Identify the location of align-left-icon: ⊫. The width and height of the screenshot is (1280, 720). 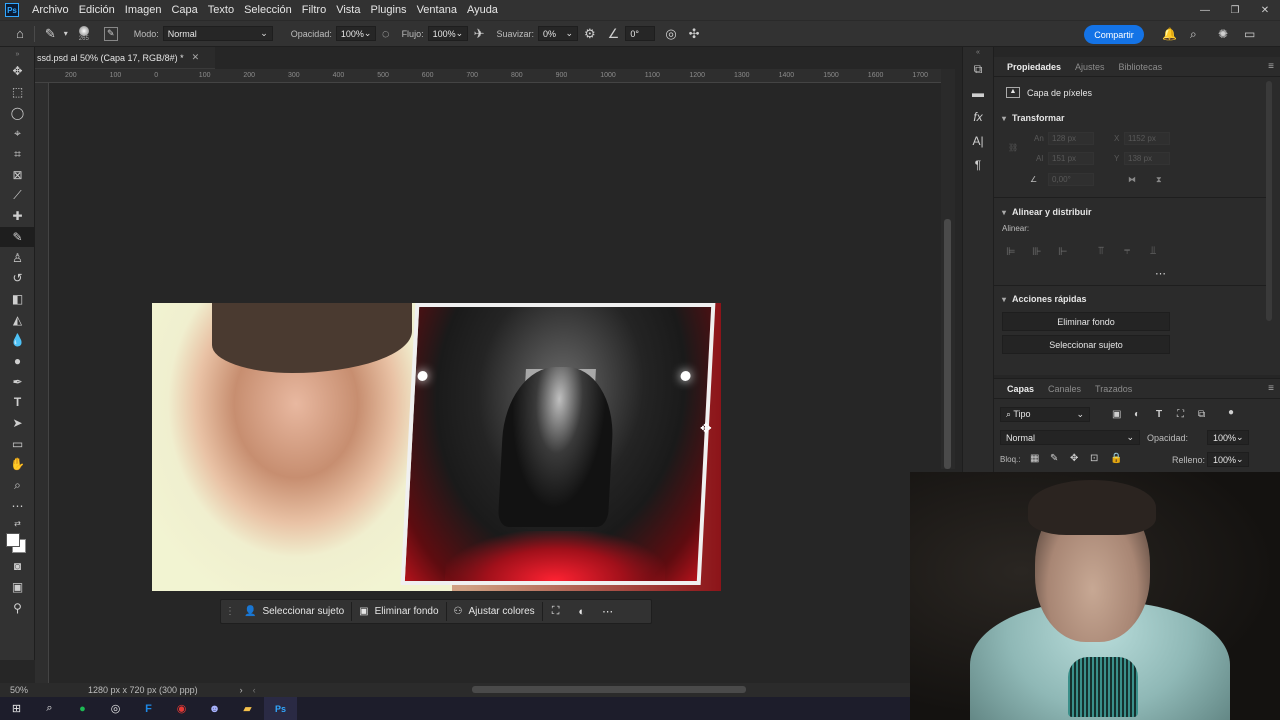
(1011, 251).